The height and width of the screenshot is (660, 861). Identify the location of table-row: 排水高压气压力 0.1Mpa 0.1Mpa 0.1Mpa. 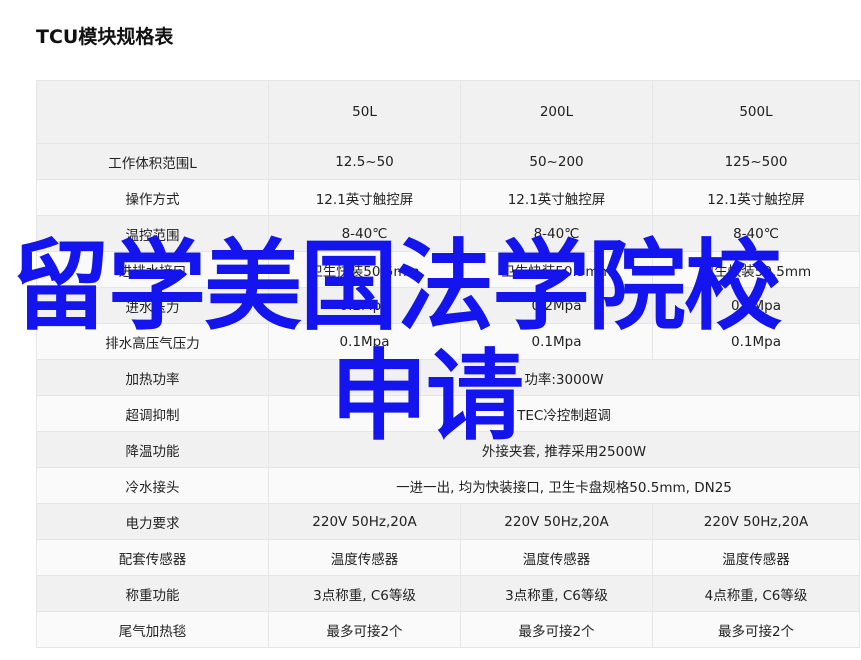
(448, 341).